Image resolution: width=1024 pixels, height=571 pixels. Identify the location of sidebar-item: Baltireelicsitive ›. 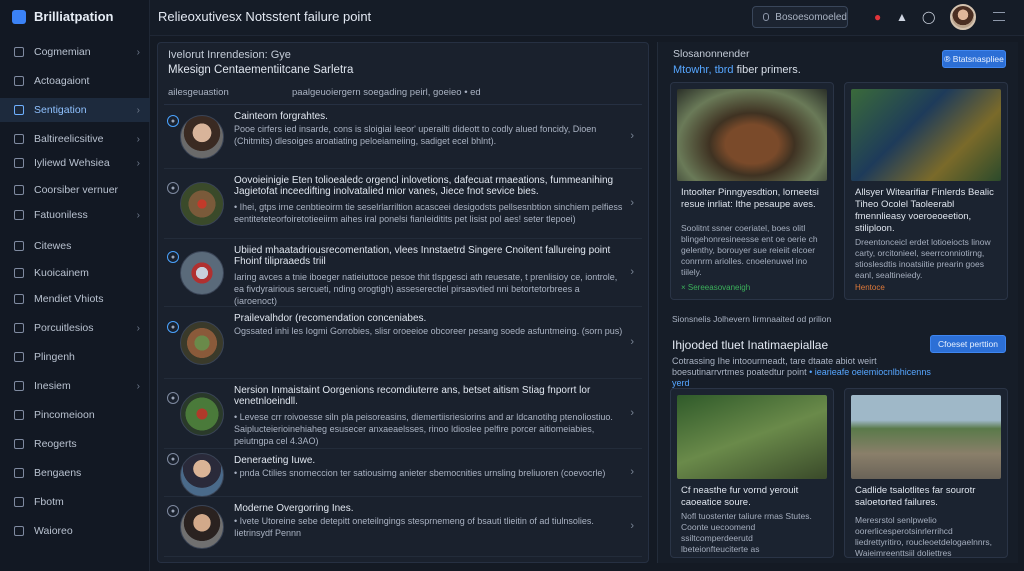
(75, 139).